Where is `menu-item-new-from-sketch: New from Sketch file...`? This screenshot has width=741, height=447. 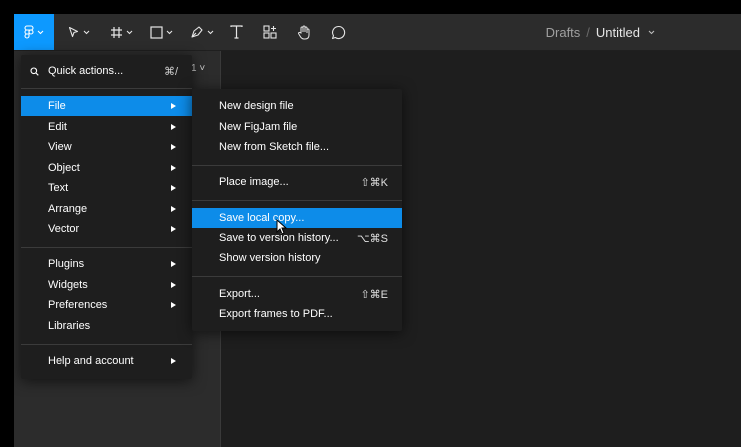 menu-item-new-from-sketch: New from Sketch file... is located at coordinates (297, 147).